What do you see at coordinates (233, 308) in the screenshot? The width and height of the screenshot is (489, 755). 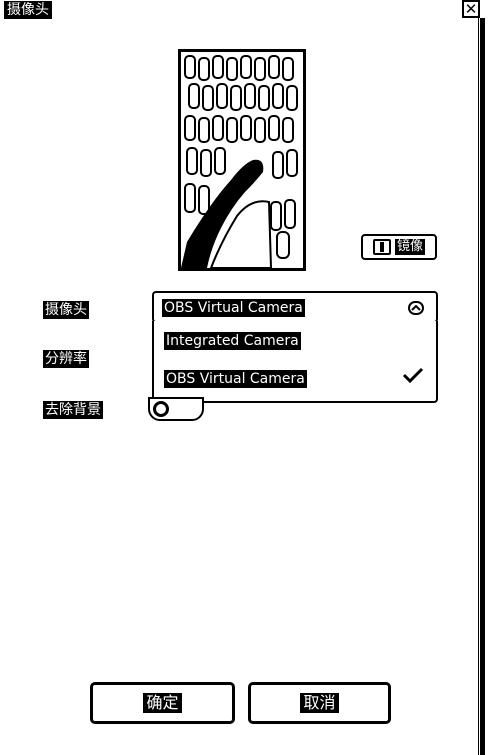 I see `camera-select-value: OBS Virtual Camera` at bounding box center [233, 308].